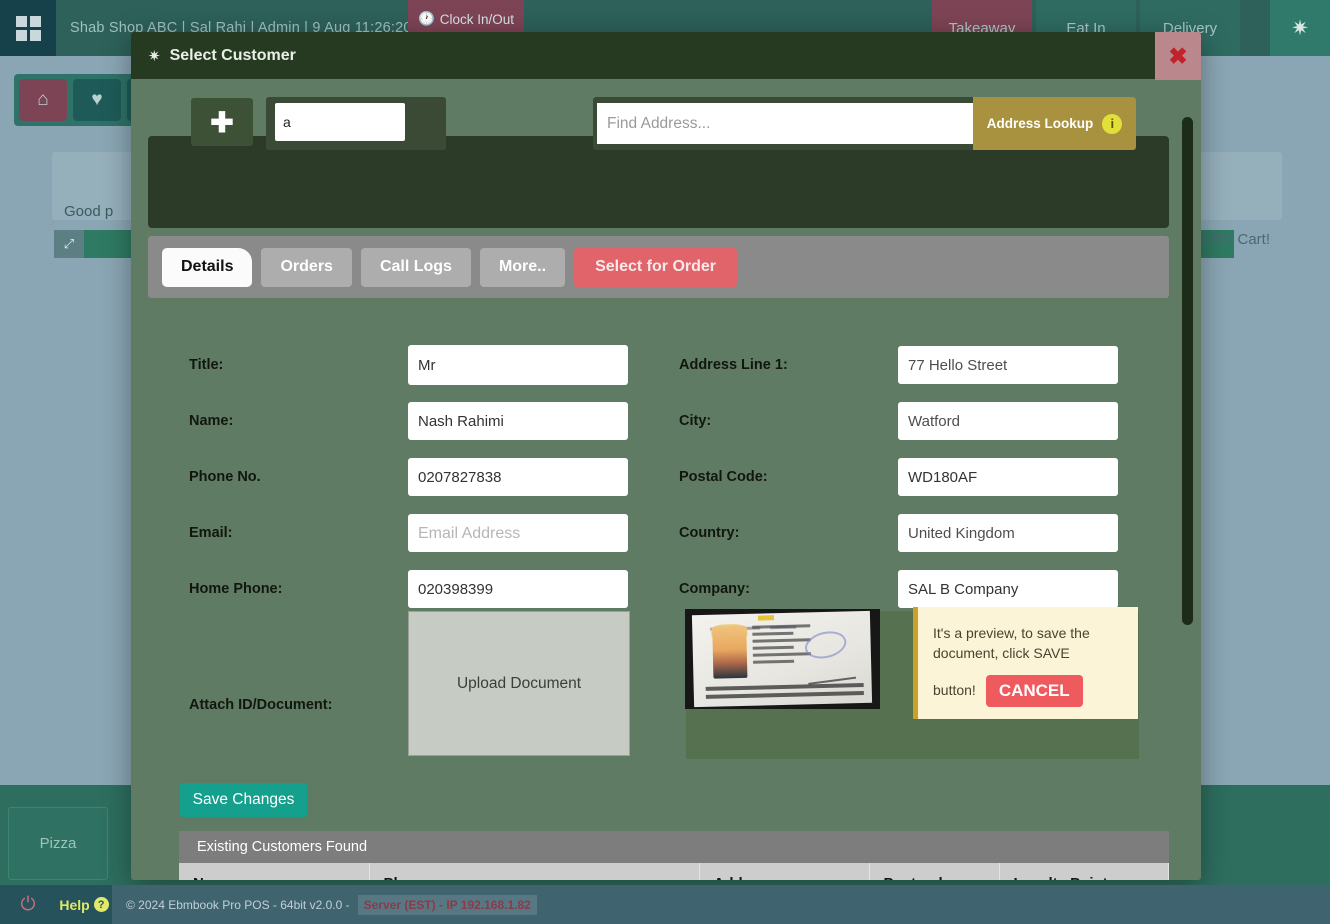  What do you see at coordinates (1187, 371) in the screenshot?
I see `dialog-scrollbar-thumb` at bounding box center [1187, 371].